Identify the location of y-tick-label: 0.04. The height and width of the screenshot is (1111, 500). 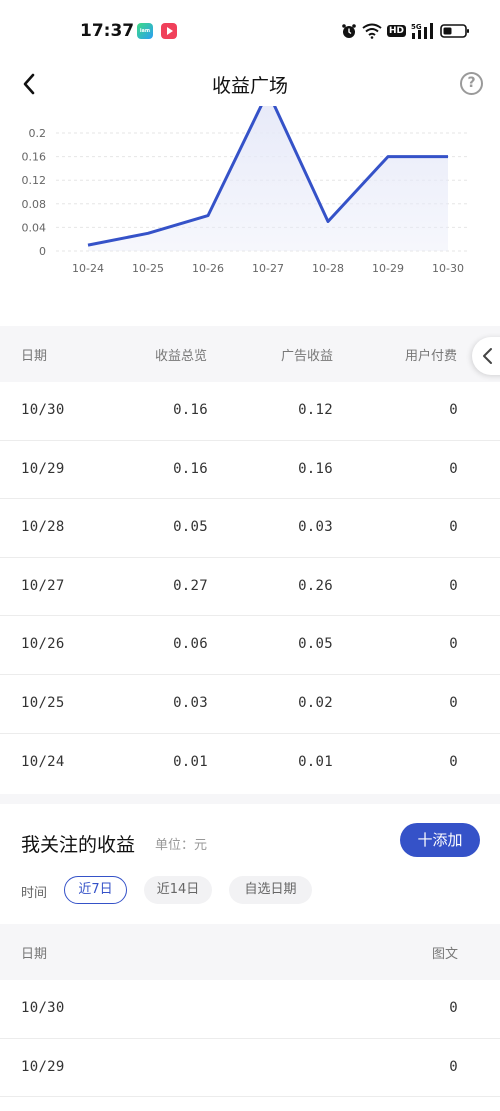
(34, 227).